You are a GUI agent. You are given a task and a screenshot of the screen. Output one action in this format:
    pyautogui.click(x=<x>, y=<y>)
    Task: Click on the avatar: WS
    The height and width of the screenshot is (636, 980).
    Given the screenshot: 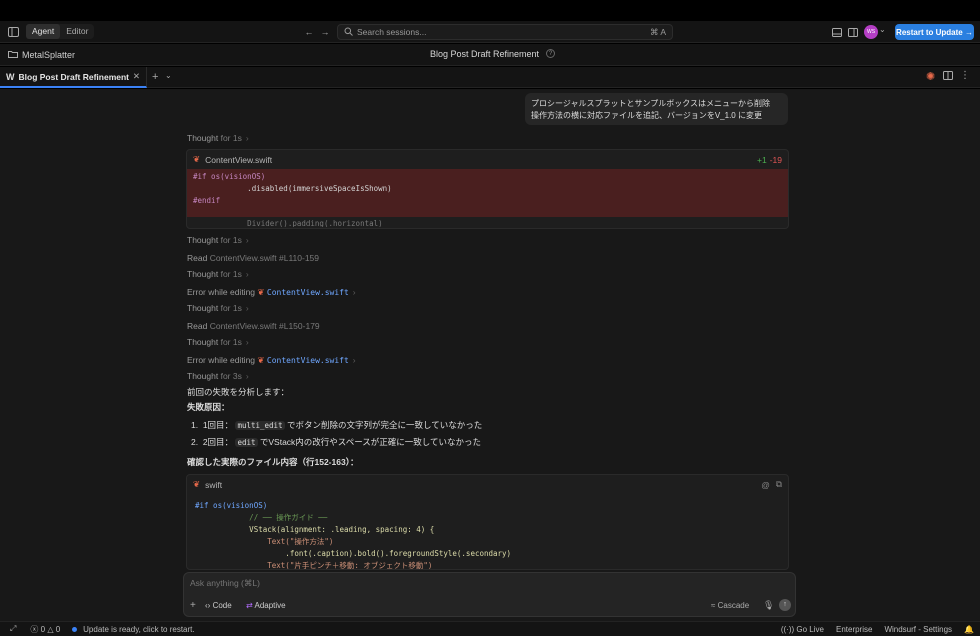 What is the action you would take?
    pyautogui.click(x=871, y=32)
    